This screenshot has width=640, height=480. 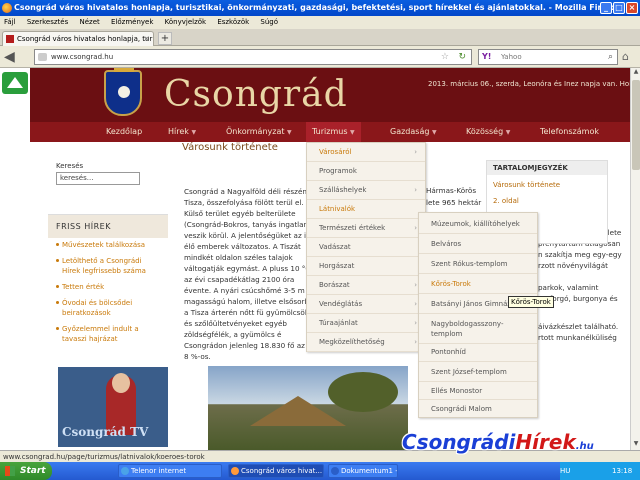 I want to click on dropdown-item-szallashelyek: Szálláshelyek ›, so click(x=366, y=190).